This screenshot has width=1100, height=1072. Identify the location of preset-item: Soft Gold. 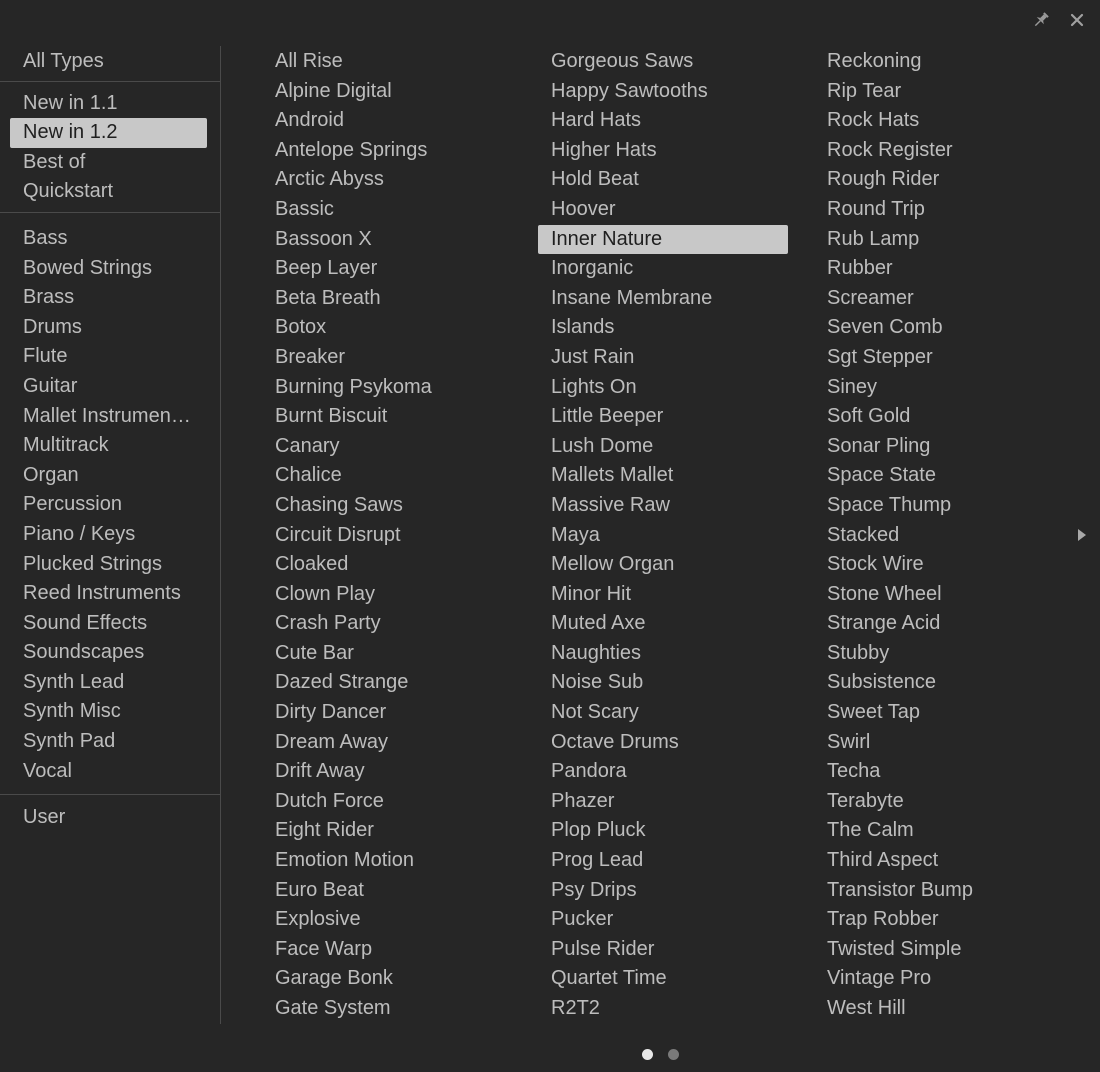
(939, 417).